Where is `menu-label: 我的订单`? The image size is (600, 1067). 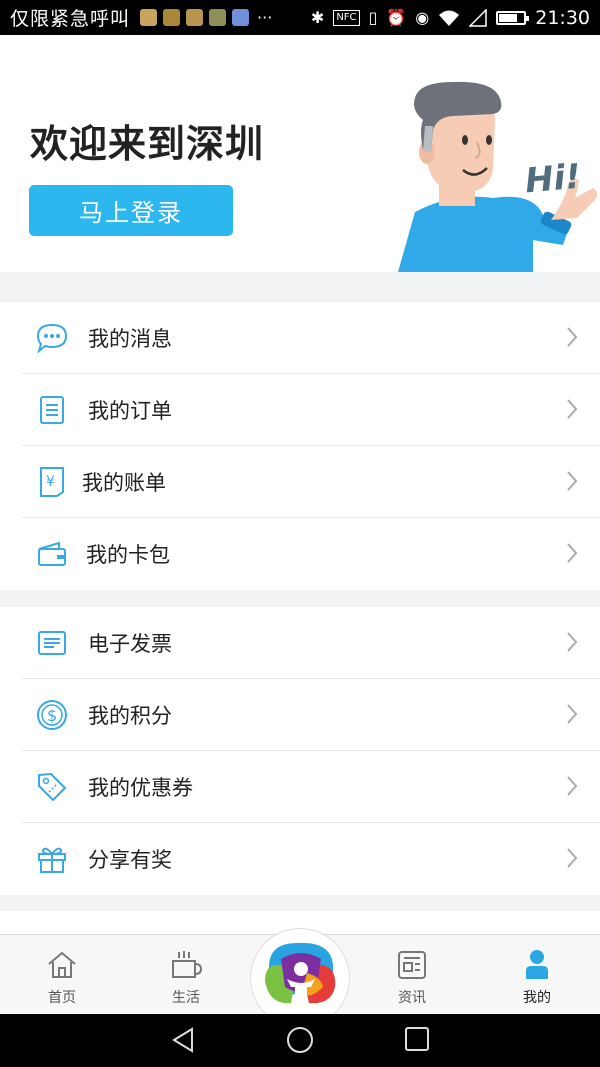 menu-label: 我的订单 is located at coordinates (130, 410).